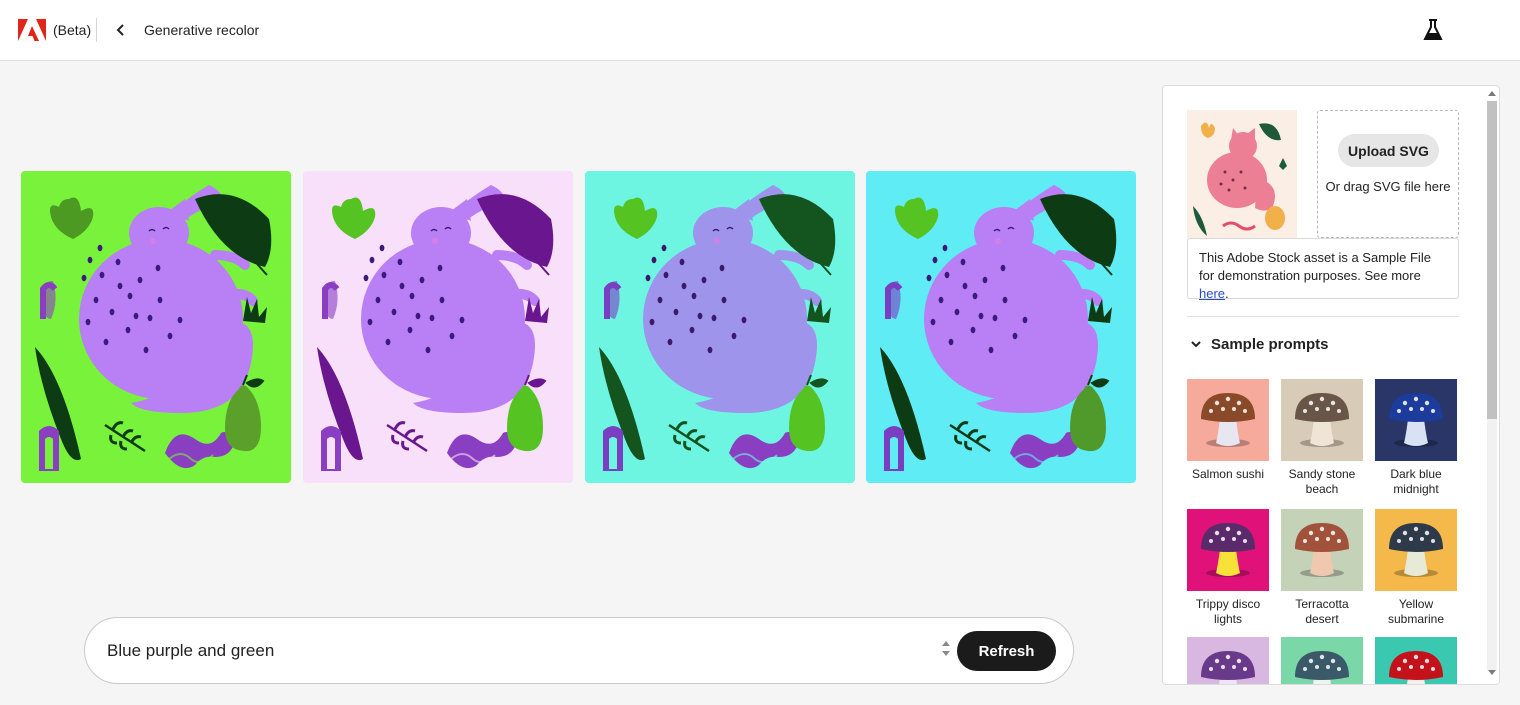 The height and width of the screenshot is (705, 1520). What do you see at coordinates (202, 30) in the screenshot?
I see `page-title: Generative recolor` at bounding box center [202, 30].